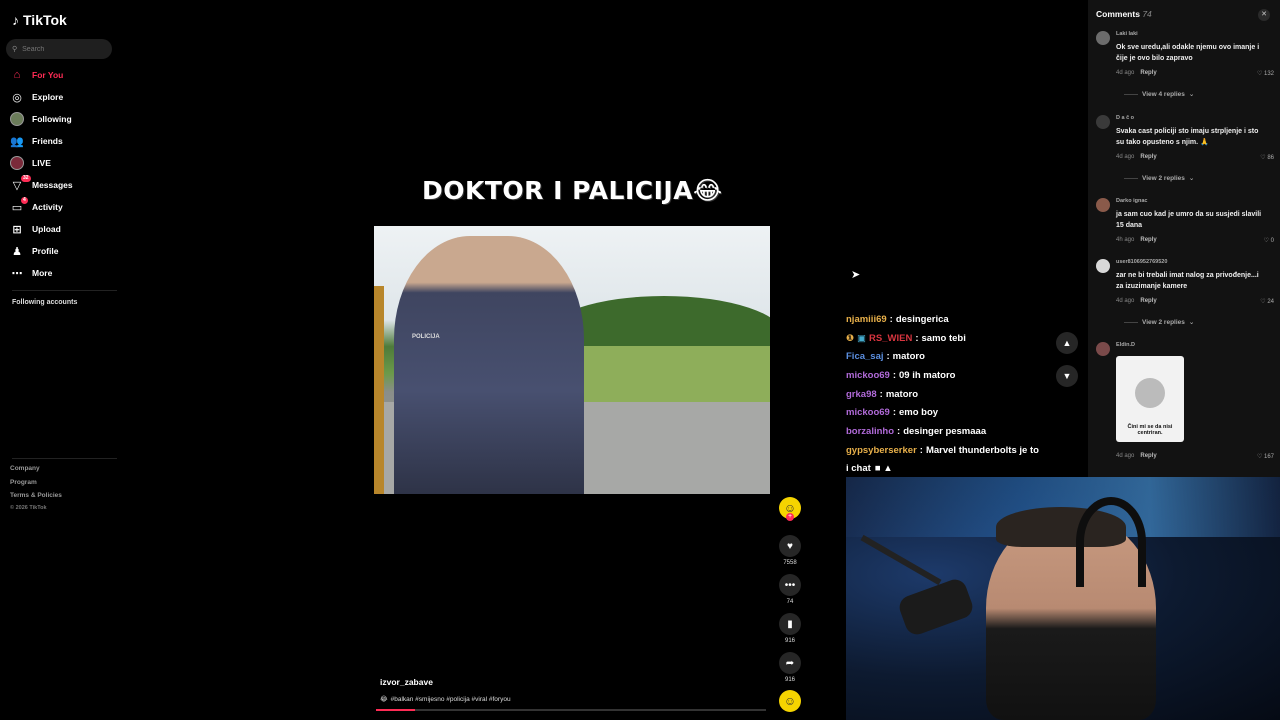 This screenshot has width=1280, height=720. Describe the element at coordinates (901, 560) in the screenshot. I see `webcam-mic-arm` at that location.